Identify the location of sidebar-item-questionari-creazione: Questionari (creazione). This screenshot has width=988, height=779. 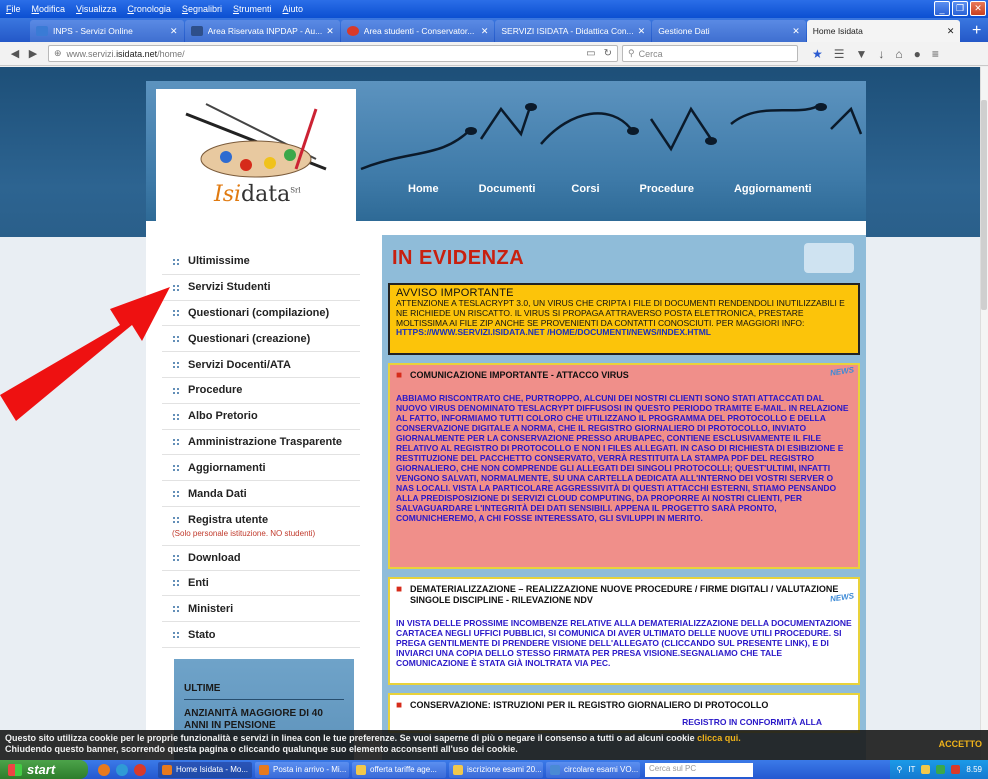
(261, 339).